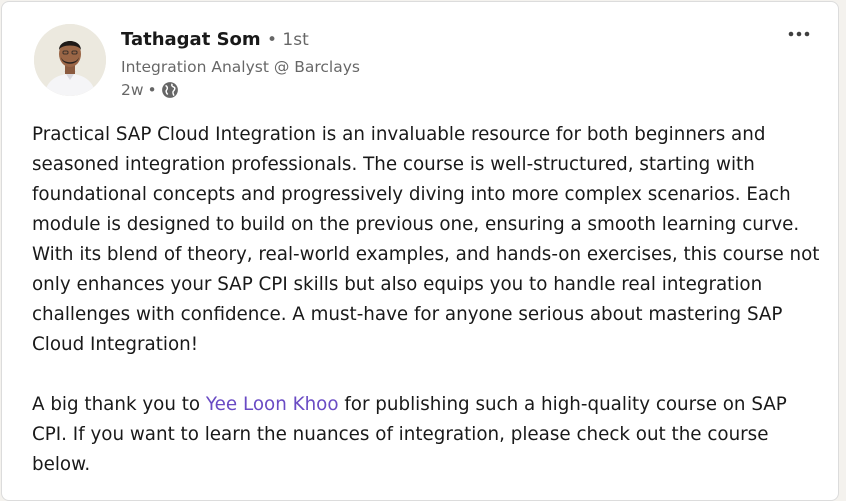  I want to click on avatar-photo, so click(70, 60).